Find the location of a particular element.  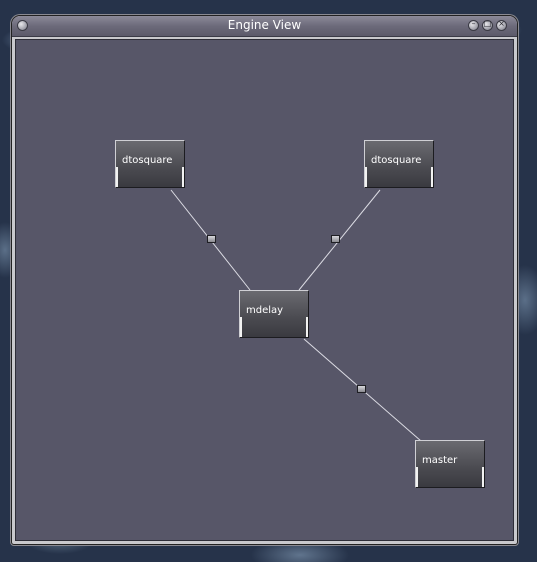

node-label: master is located at coordinates (440, 460).